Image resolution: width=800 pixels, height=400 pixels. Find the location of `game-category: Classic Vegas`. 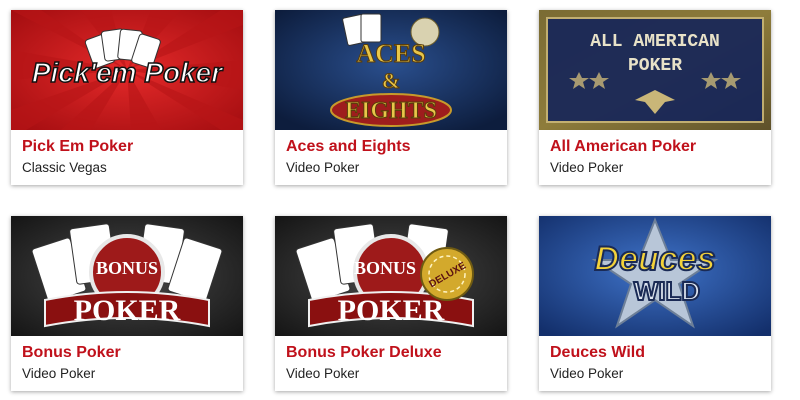

game-category: Classic Vegas is located at coordinates (64, 167).